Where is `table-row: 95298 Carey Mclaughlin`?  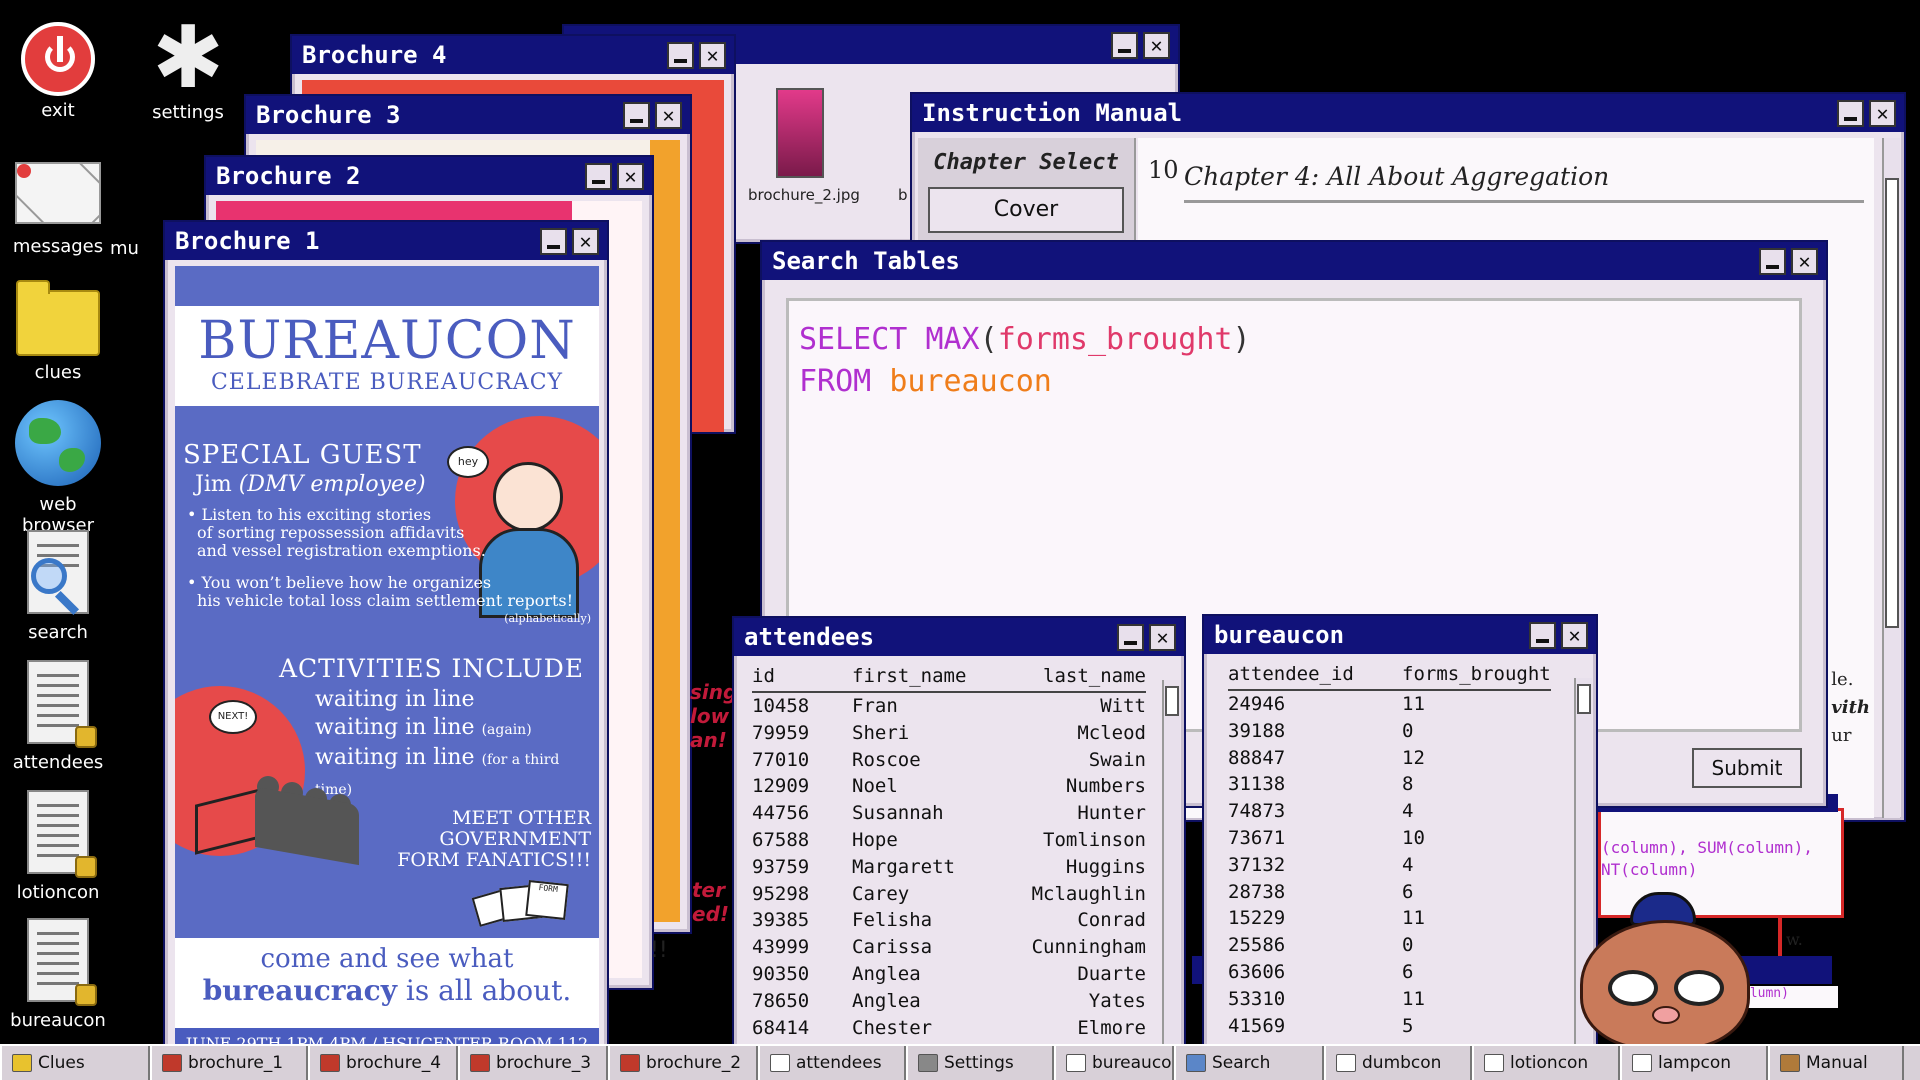
table-row: 95298 Carey Mclaughlin is located at coordinates (949, 894).